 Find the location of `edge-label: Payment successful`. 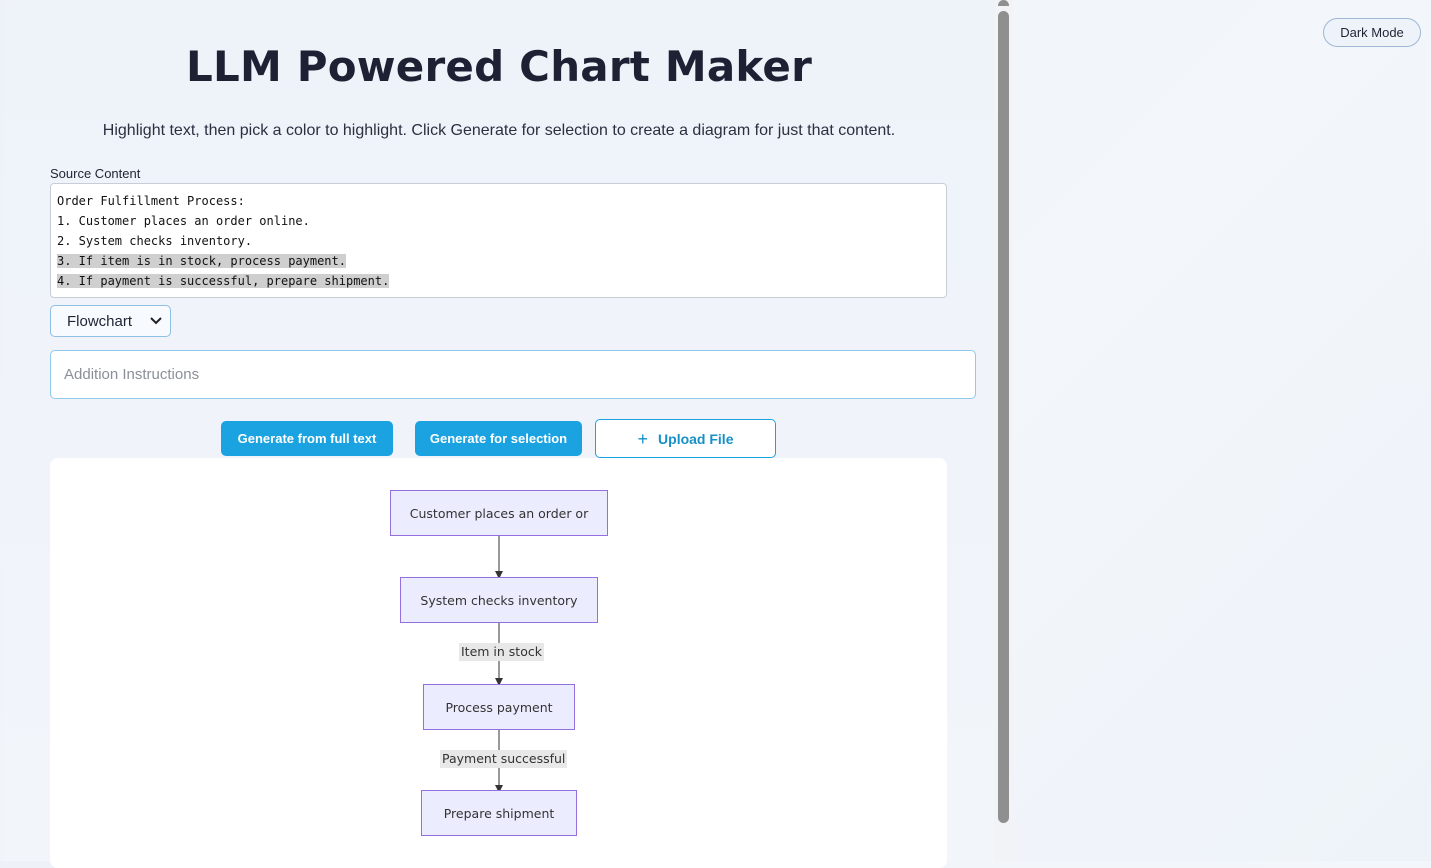

edge-label: Payment successful is located at coordinates (504, 759).